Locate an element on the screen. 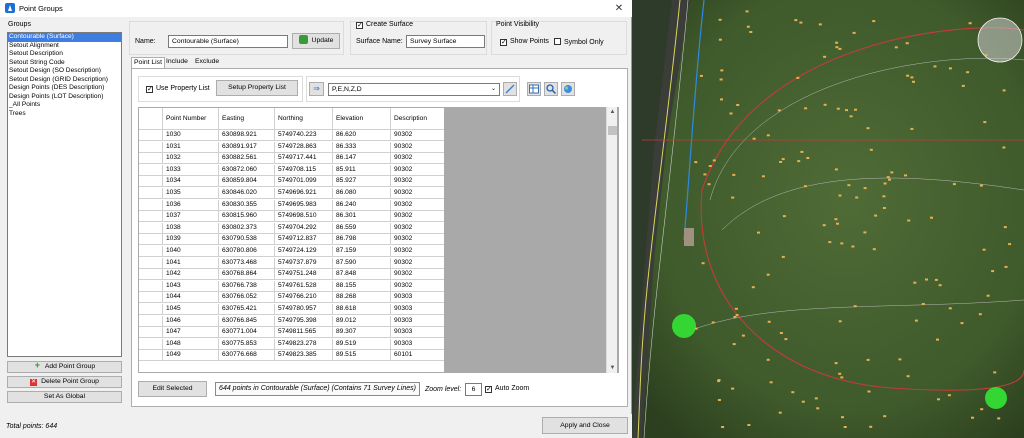 This screenshot has height=438, width=1024. zoom-icon is located at coordinates (551, 89).